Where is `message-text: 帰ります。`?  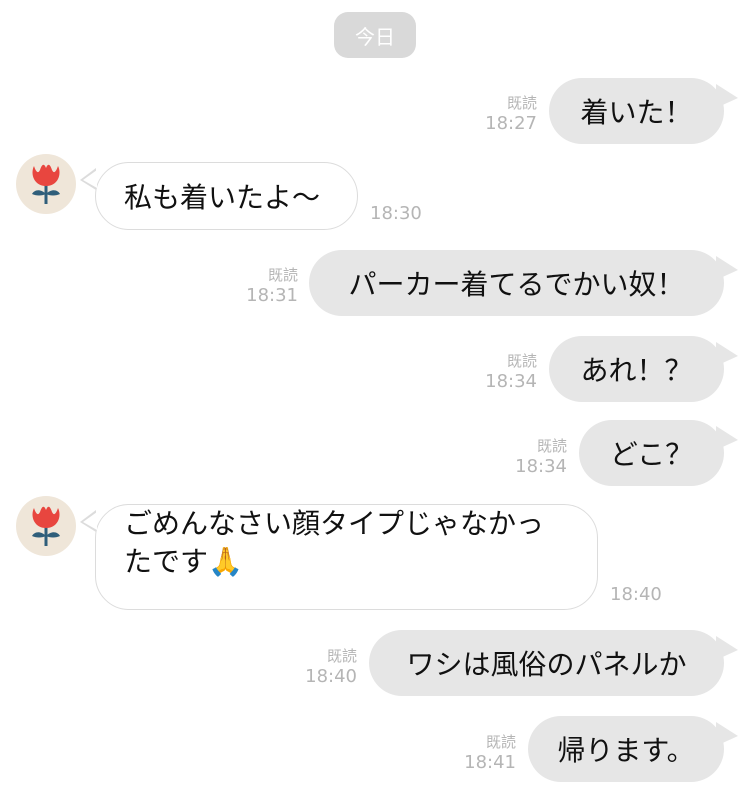 message-text: 帰ります。 is located at coordinates (626, 750).